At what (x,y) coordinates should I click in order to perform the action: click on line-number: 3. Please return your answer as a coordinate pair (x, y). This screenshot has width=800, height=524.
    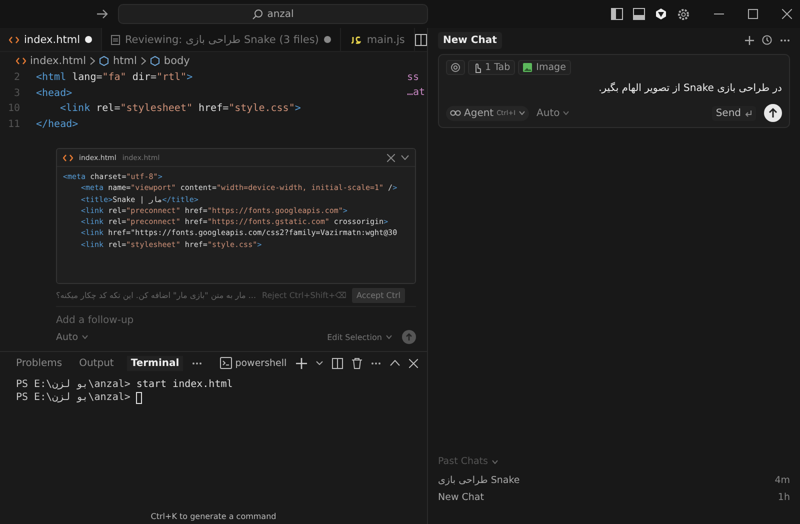
    Looking at the image, I should click on (16, 93).